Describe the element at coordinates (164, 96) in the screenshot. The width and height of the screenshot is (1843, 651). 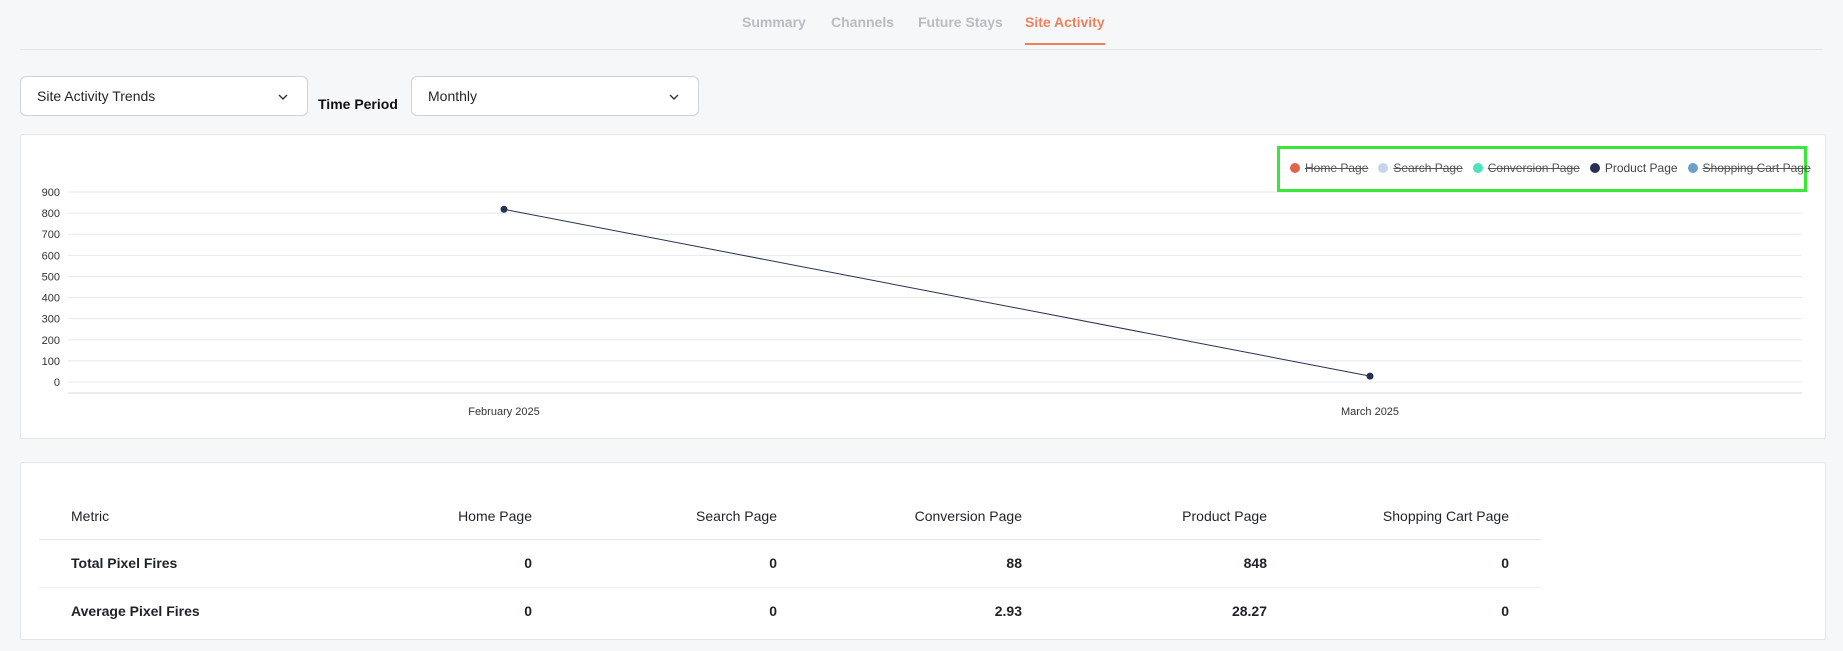
I see `metric-select: Site Activity Trends` at that location.